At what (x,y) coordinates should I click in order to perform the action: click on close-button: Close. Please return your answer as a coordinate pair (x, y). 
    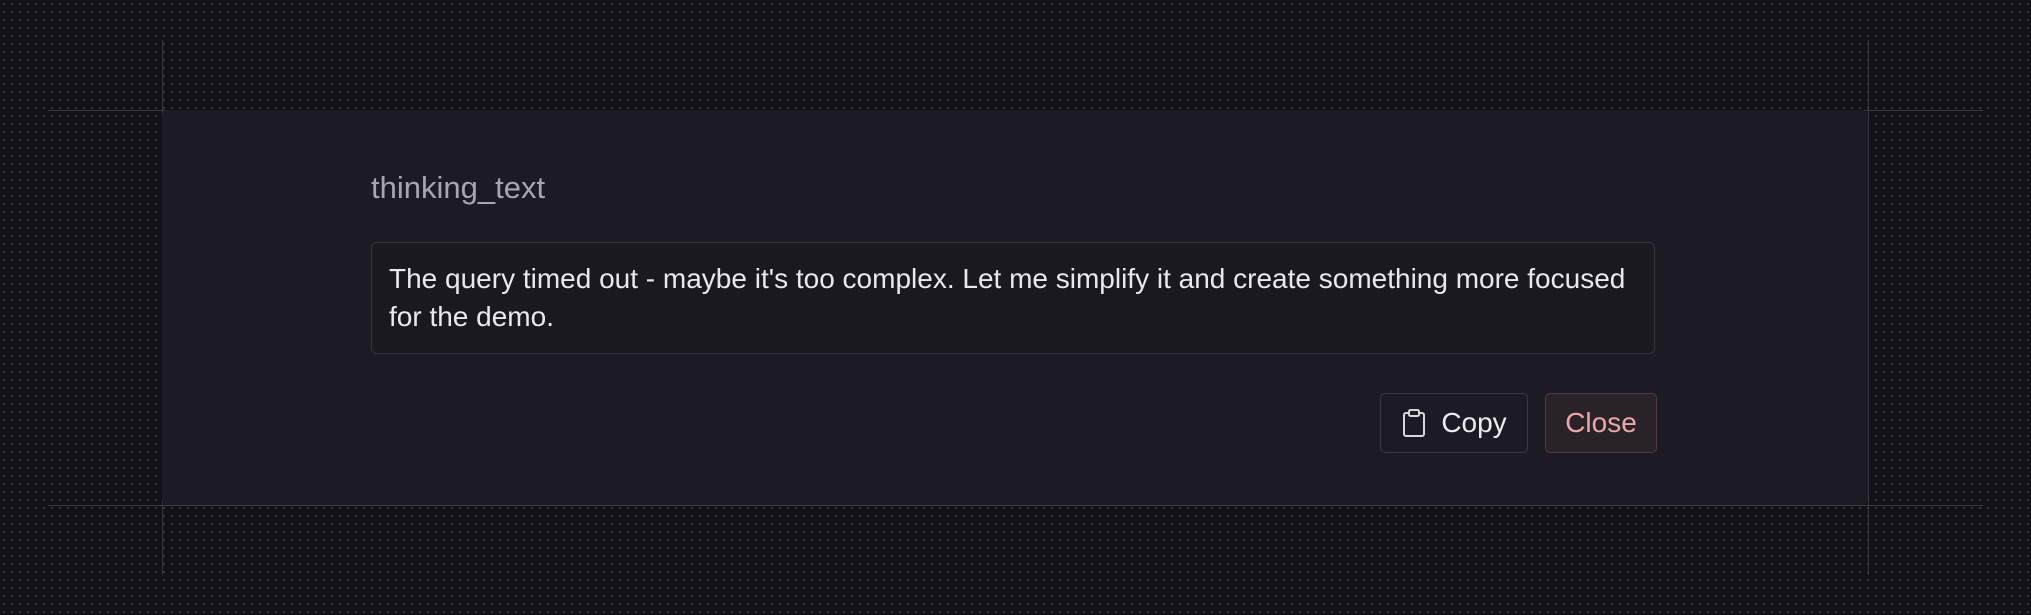
    Looking at the image, I should click on (1601, 423).